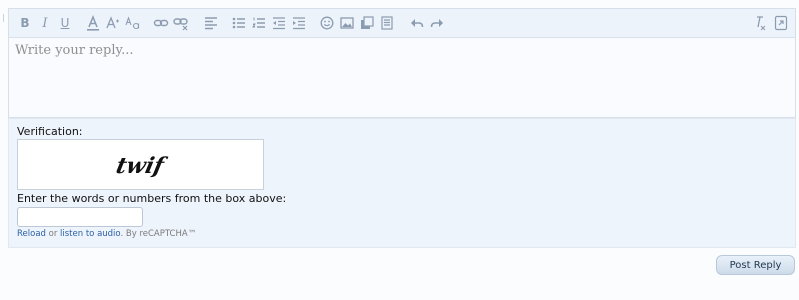 The height and width of the screenshot is (300, 799). I want to click on recaptcha-options: Reload or listen to audio. By reCAPTCHA™, so click(106, 234).